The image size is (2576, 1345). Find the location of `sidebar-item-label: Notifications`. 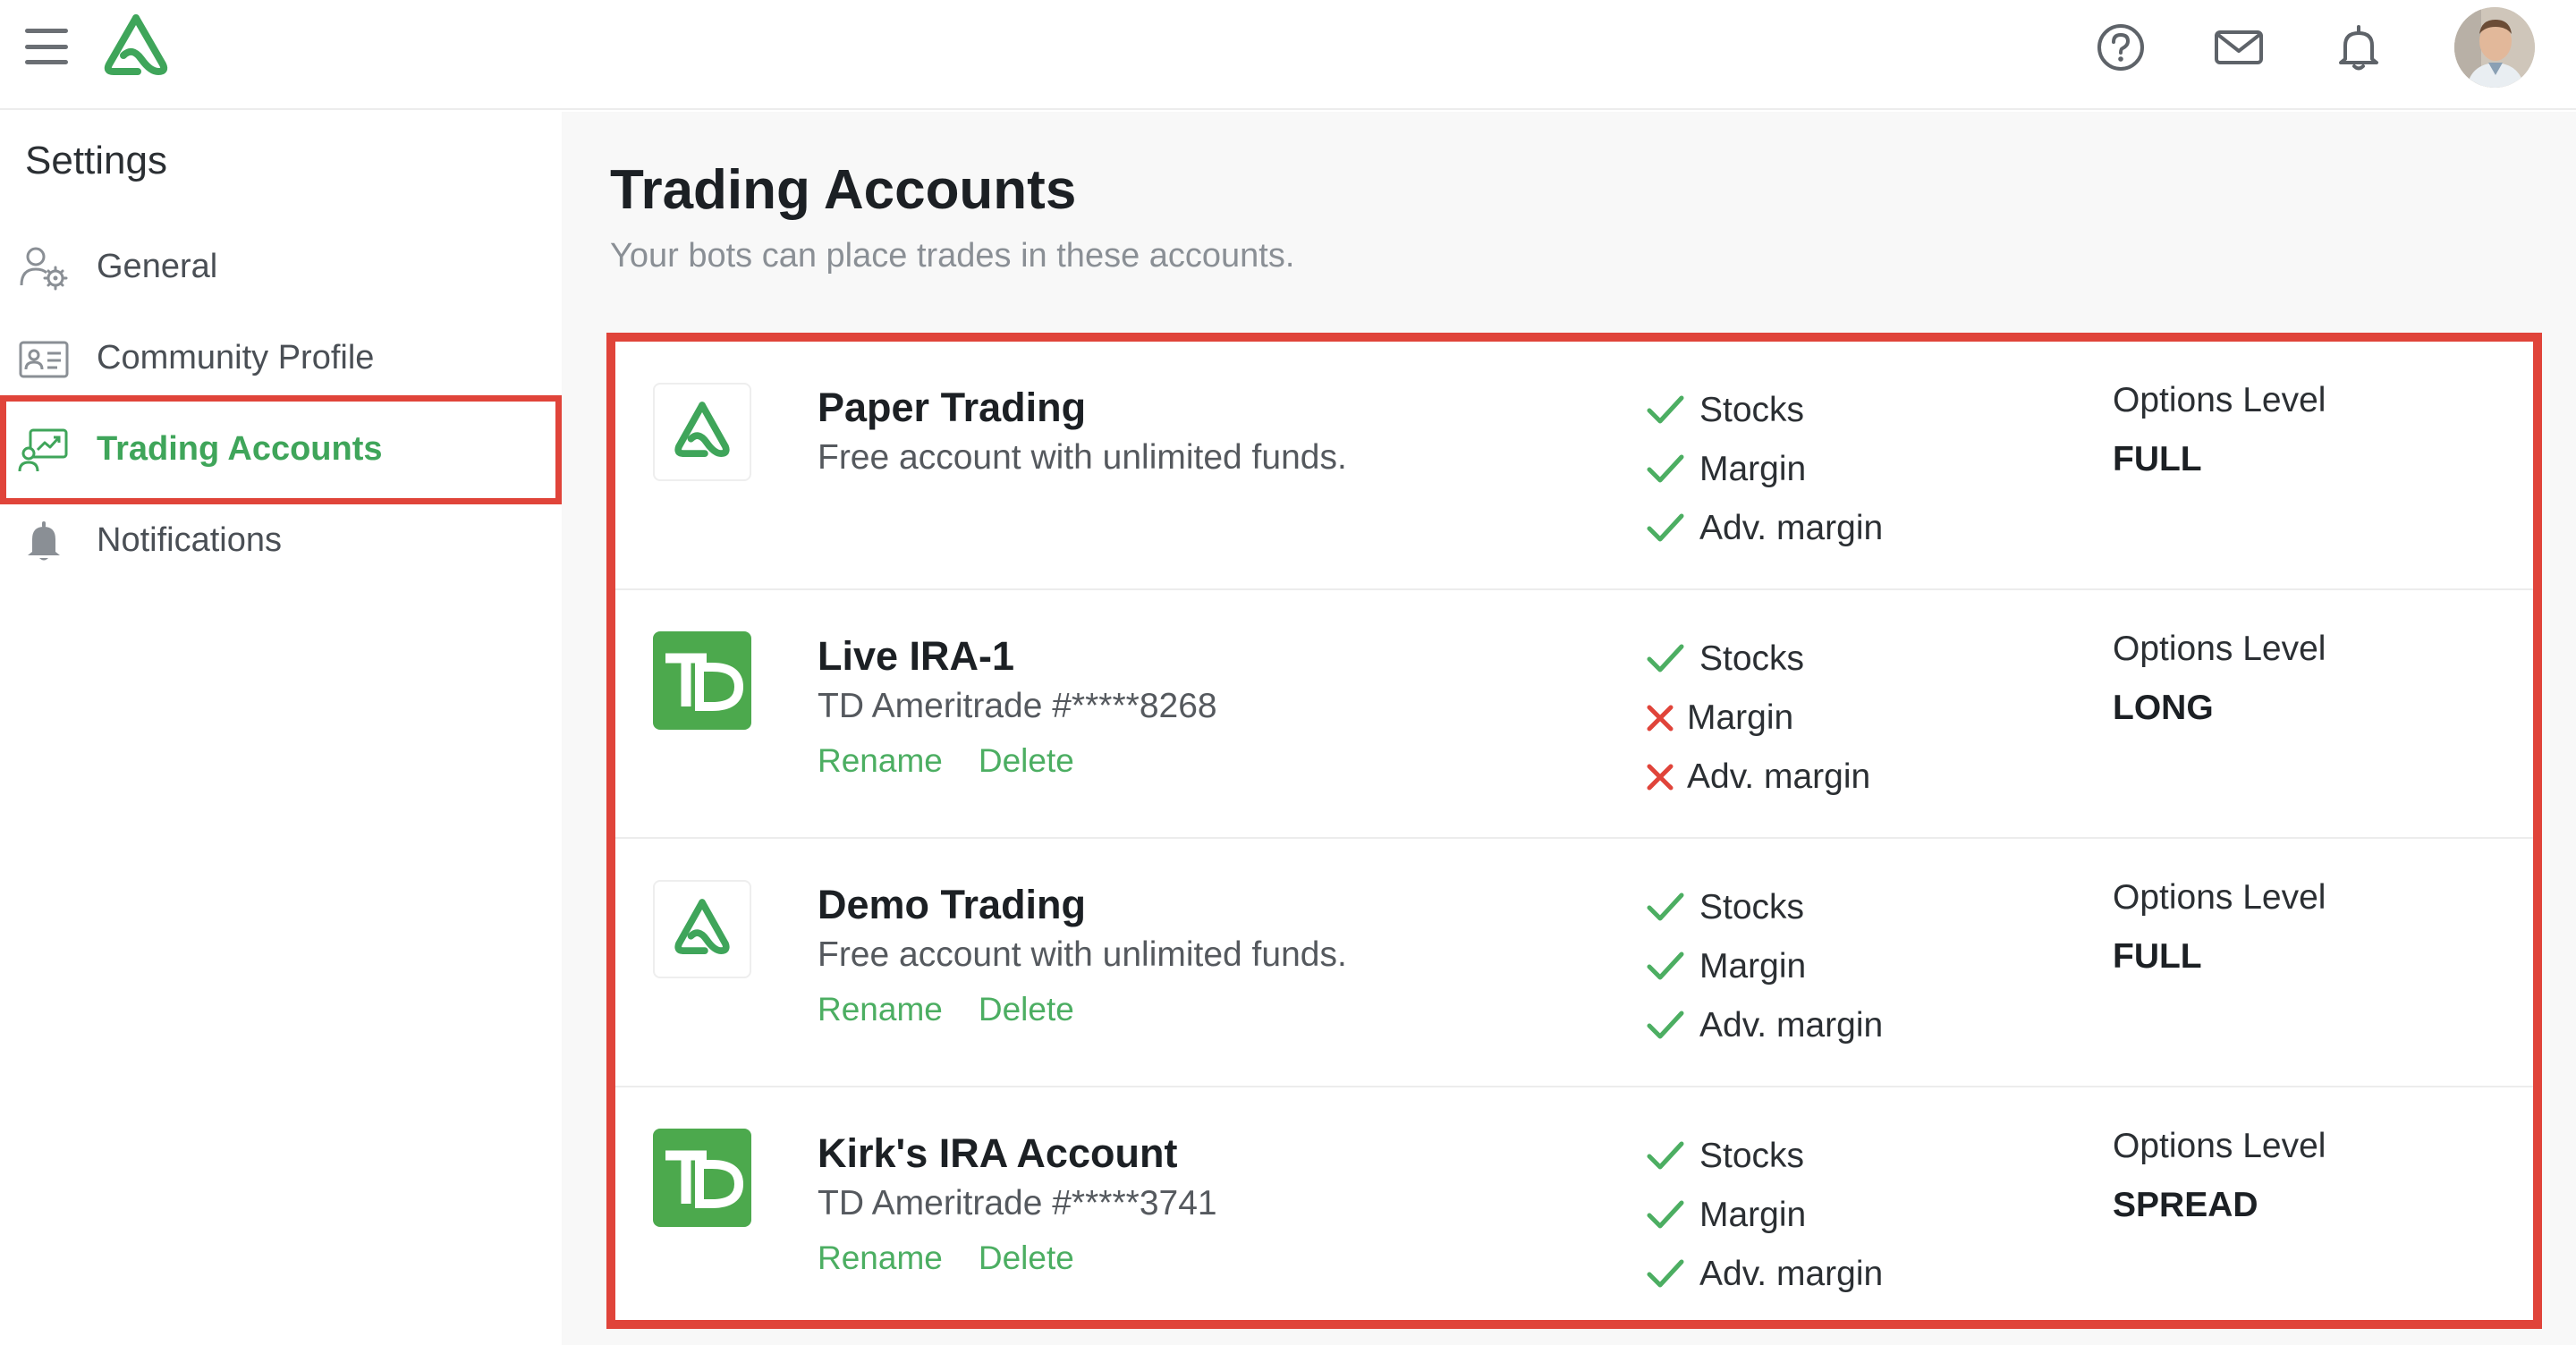

sidebar-item-label: Notifications is located at coordinates (189, 539).